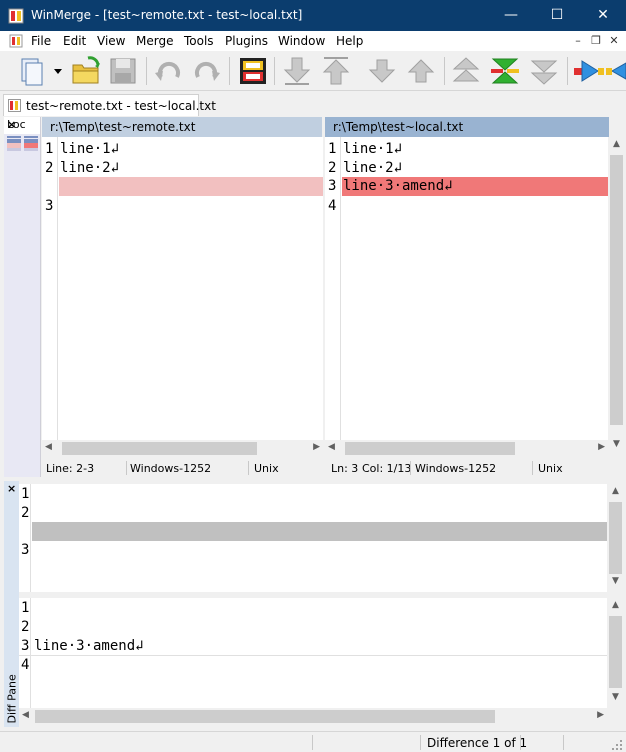 The width and height of the screenshot is (626, 752). Describe the element at coordinates (266, 468) in the screenshot. I see `left-eol: Unix` at that location.